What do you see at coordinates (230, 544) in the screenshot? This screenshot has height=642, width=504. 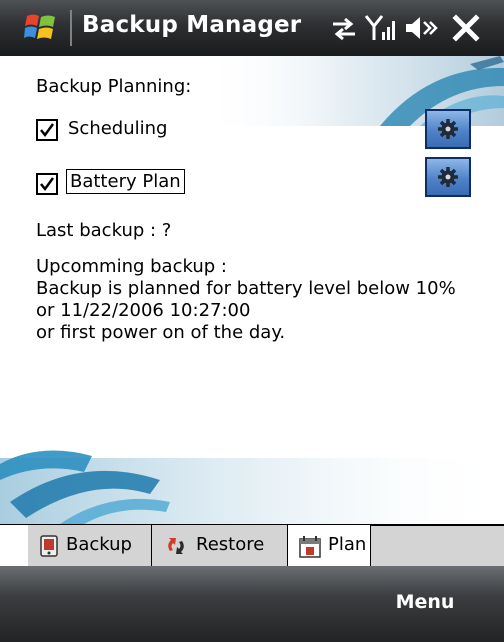 I see `tab-restore-label: Restore` at bounding box center [230, 544].